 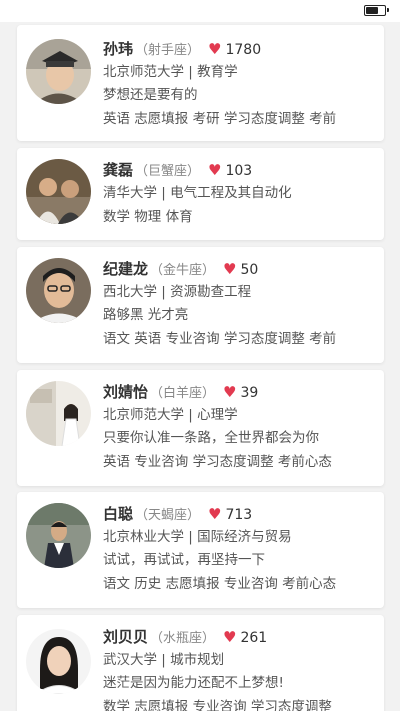 What do you see at coordinates (183, 270) in the screenshot?
I see `zodiac-sign: （金牛座）` at bounding box center [183, 270].